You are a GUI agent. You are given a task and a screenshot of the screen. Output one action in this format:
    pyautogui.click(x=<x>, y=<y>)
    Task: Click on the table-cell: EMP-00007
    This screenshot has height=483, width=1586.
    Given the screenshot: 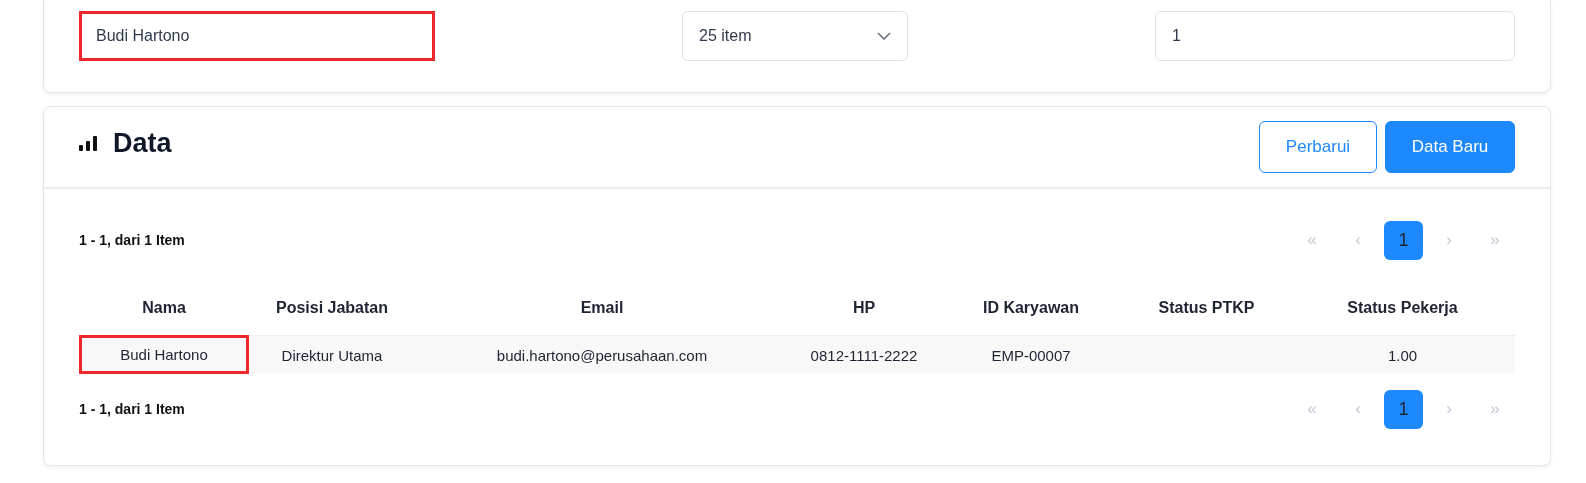 What is the action you would take?
    pyautogui.click(x=1031, y=354)
    